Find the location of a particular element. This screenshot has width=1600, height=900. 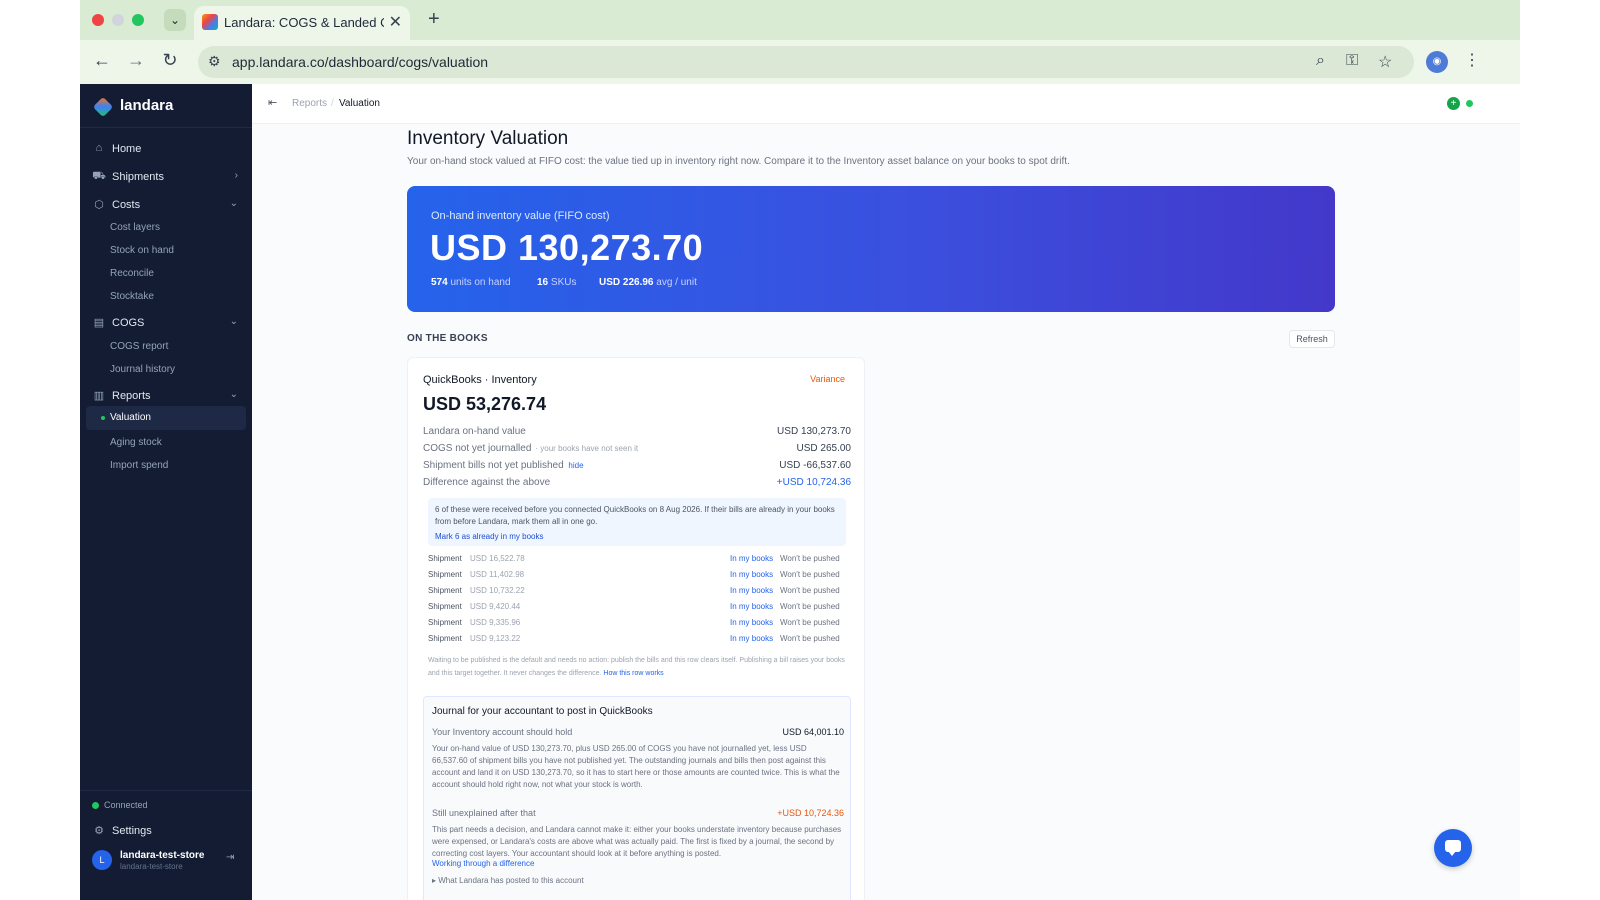

back-icon: ← is located at coordinates (102, 60).